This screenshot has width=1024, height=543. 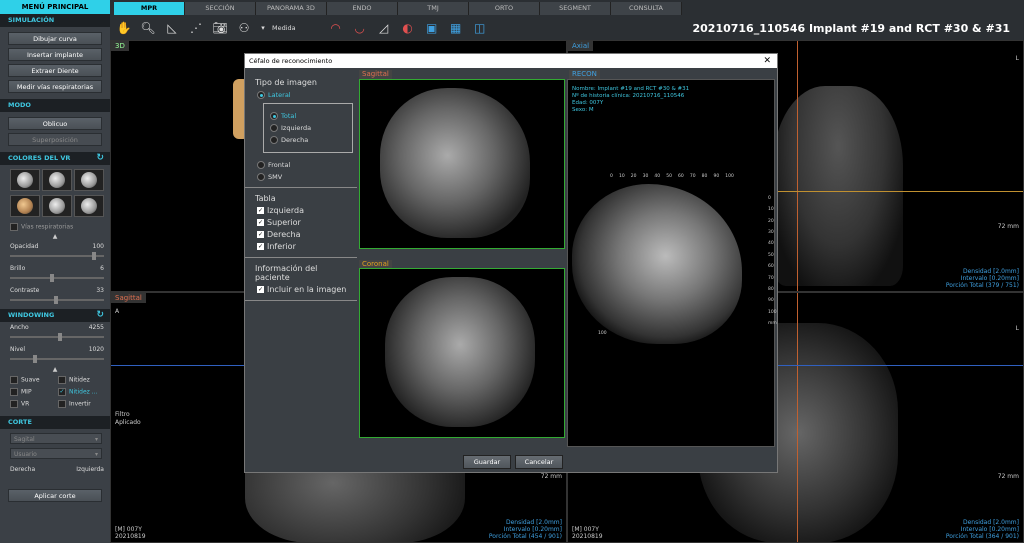 What do you see at coordinates (148, 28) in the screenshot?
I see `zoom-magnifier-icon: 🔍︎` at bounding box center [148, 28].